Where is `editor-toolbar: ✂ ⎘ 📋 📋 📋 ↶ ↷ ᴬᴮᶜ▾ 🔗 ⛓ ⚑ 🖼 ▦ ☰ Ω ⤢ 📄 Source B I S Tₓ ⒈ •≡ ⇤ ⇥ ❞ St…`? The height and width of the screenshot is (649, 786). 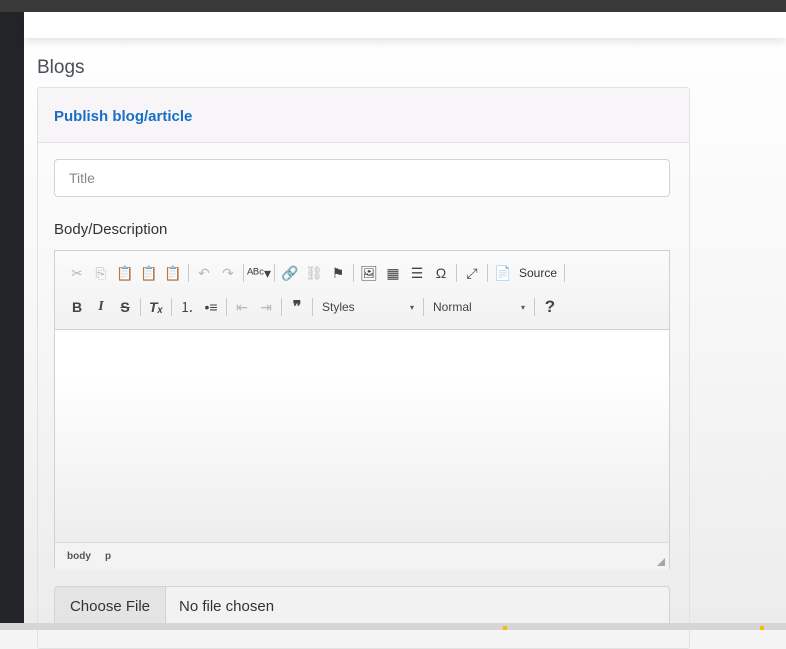 editor-toolbar: ✂ ⎘ 📋 📋 📋 ↶ ↷ ᴬᴮᶜ▾ 🔗 ⛓ ⚑ 🖼 ▦ ☰ Ω ⤢ 📄 Source B I S Tₓ ⒈ •≡ ⇤ ⇥ ❞ St… is located at coordinates (362, 290).